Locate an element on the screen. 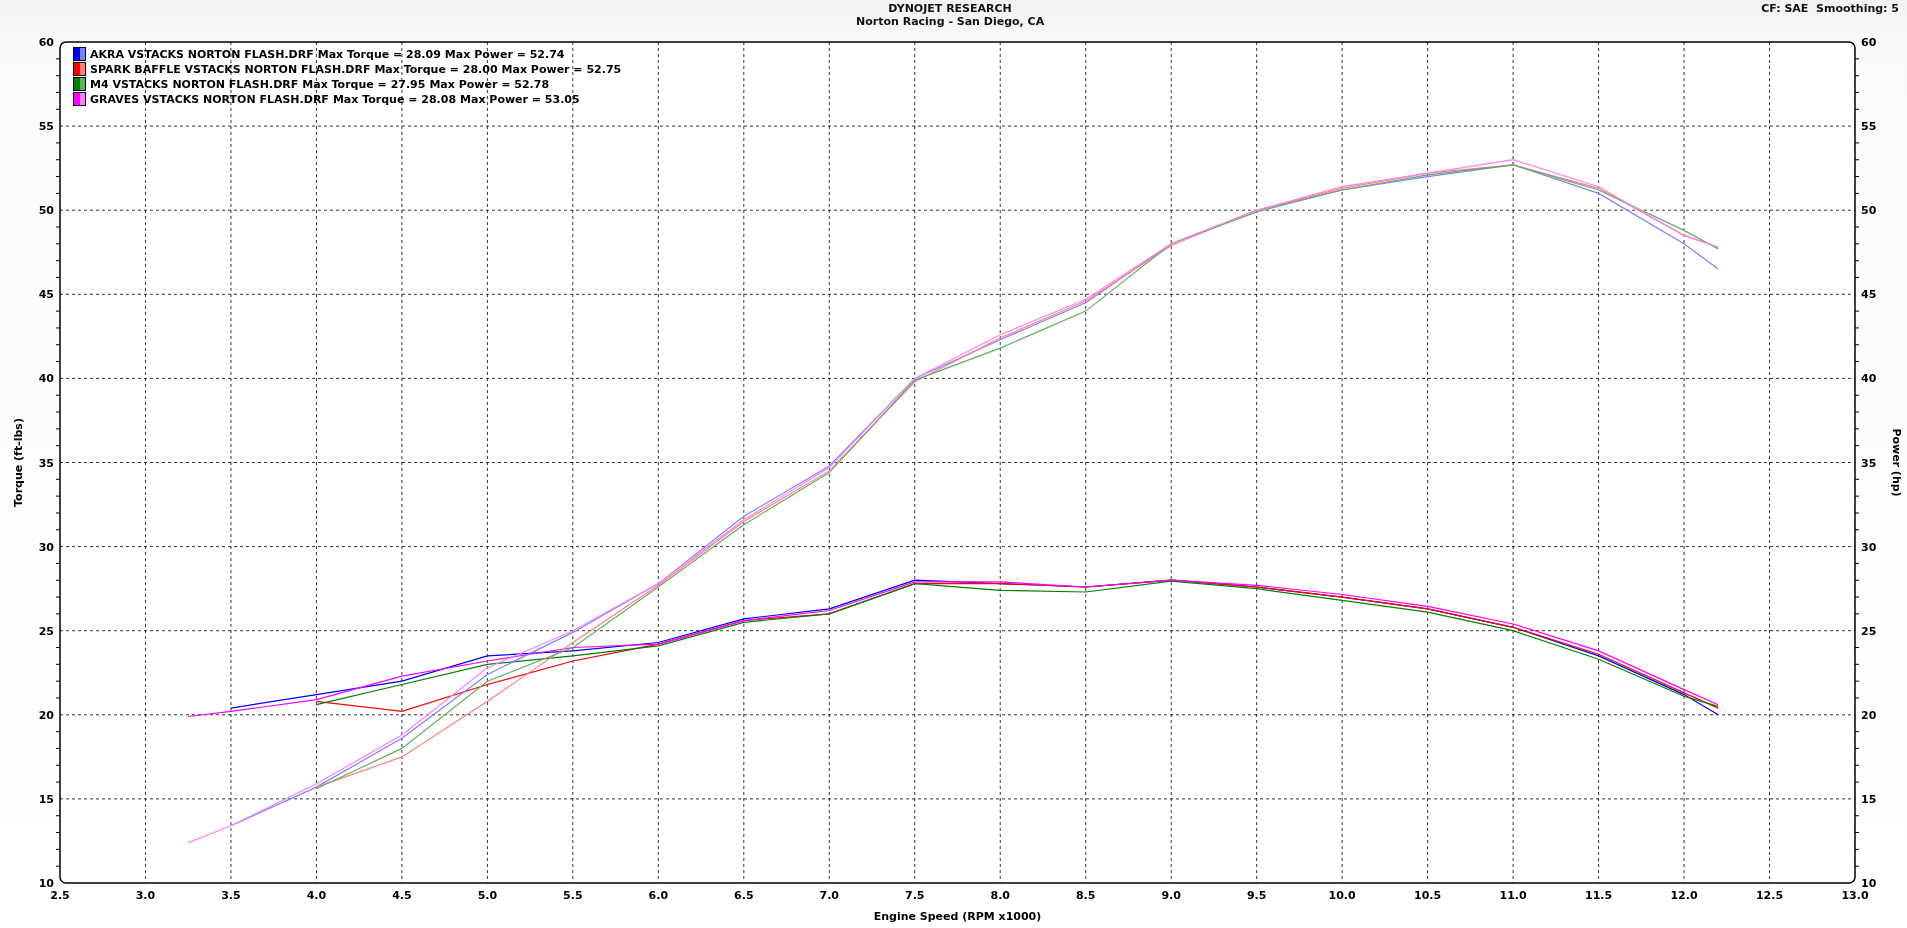  x-tick-label: 13.0 is located at coordinates (1855, 895).